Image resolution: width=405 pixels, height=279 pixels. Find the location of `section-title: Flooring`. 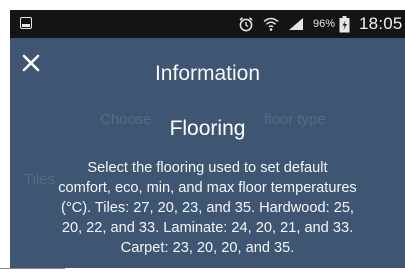

section-title: Flooring is located at coordinates (207, 128).